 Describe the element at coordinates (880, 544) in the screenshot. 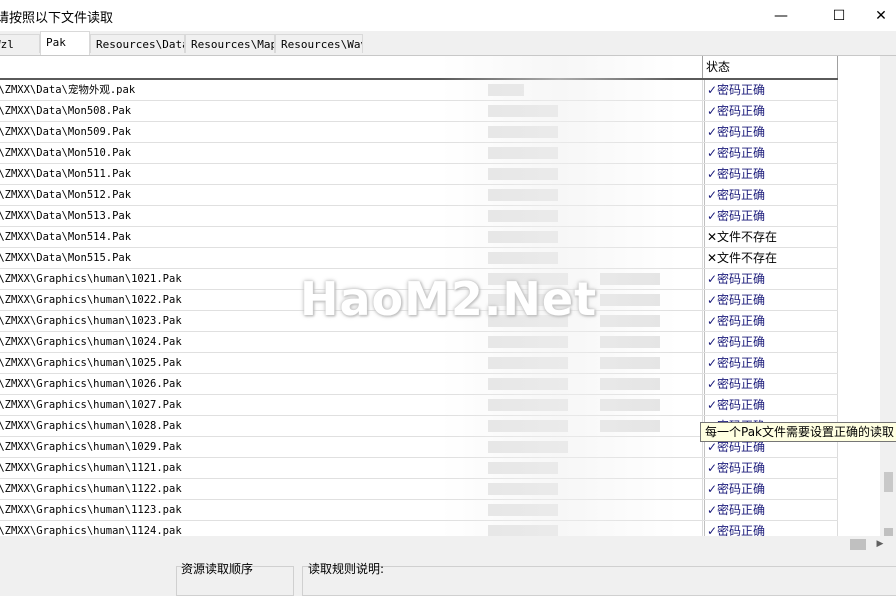

I see `scroll-right-arrow-icon: ▶` at that location.